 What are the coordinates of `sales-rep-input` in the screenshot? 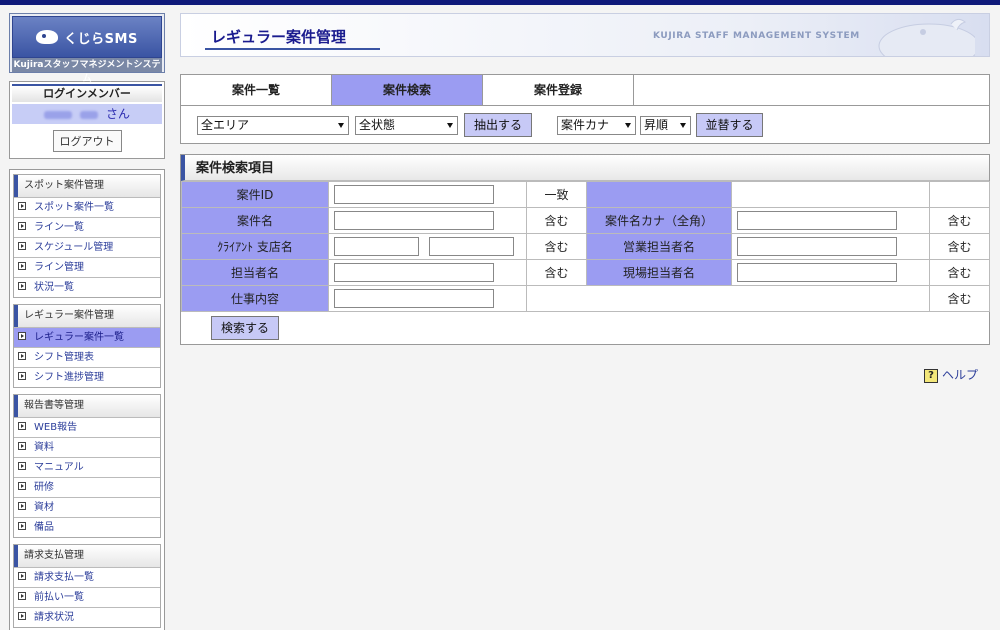 It's located at (817, 246).